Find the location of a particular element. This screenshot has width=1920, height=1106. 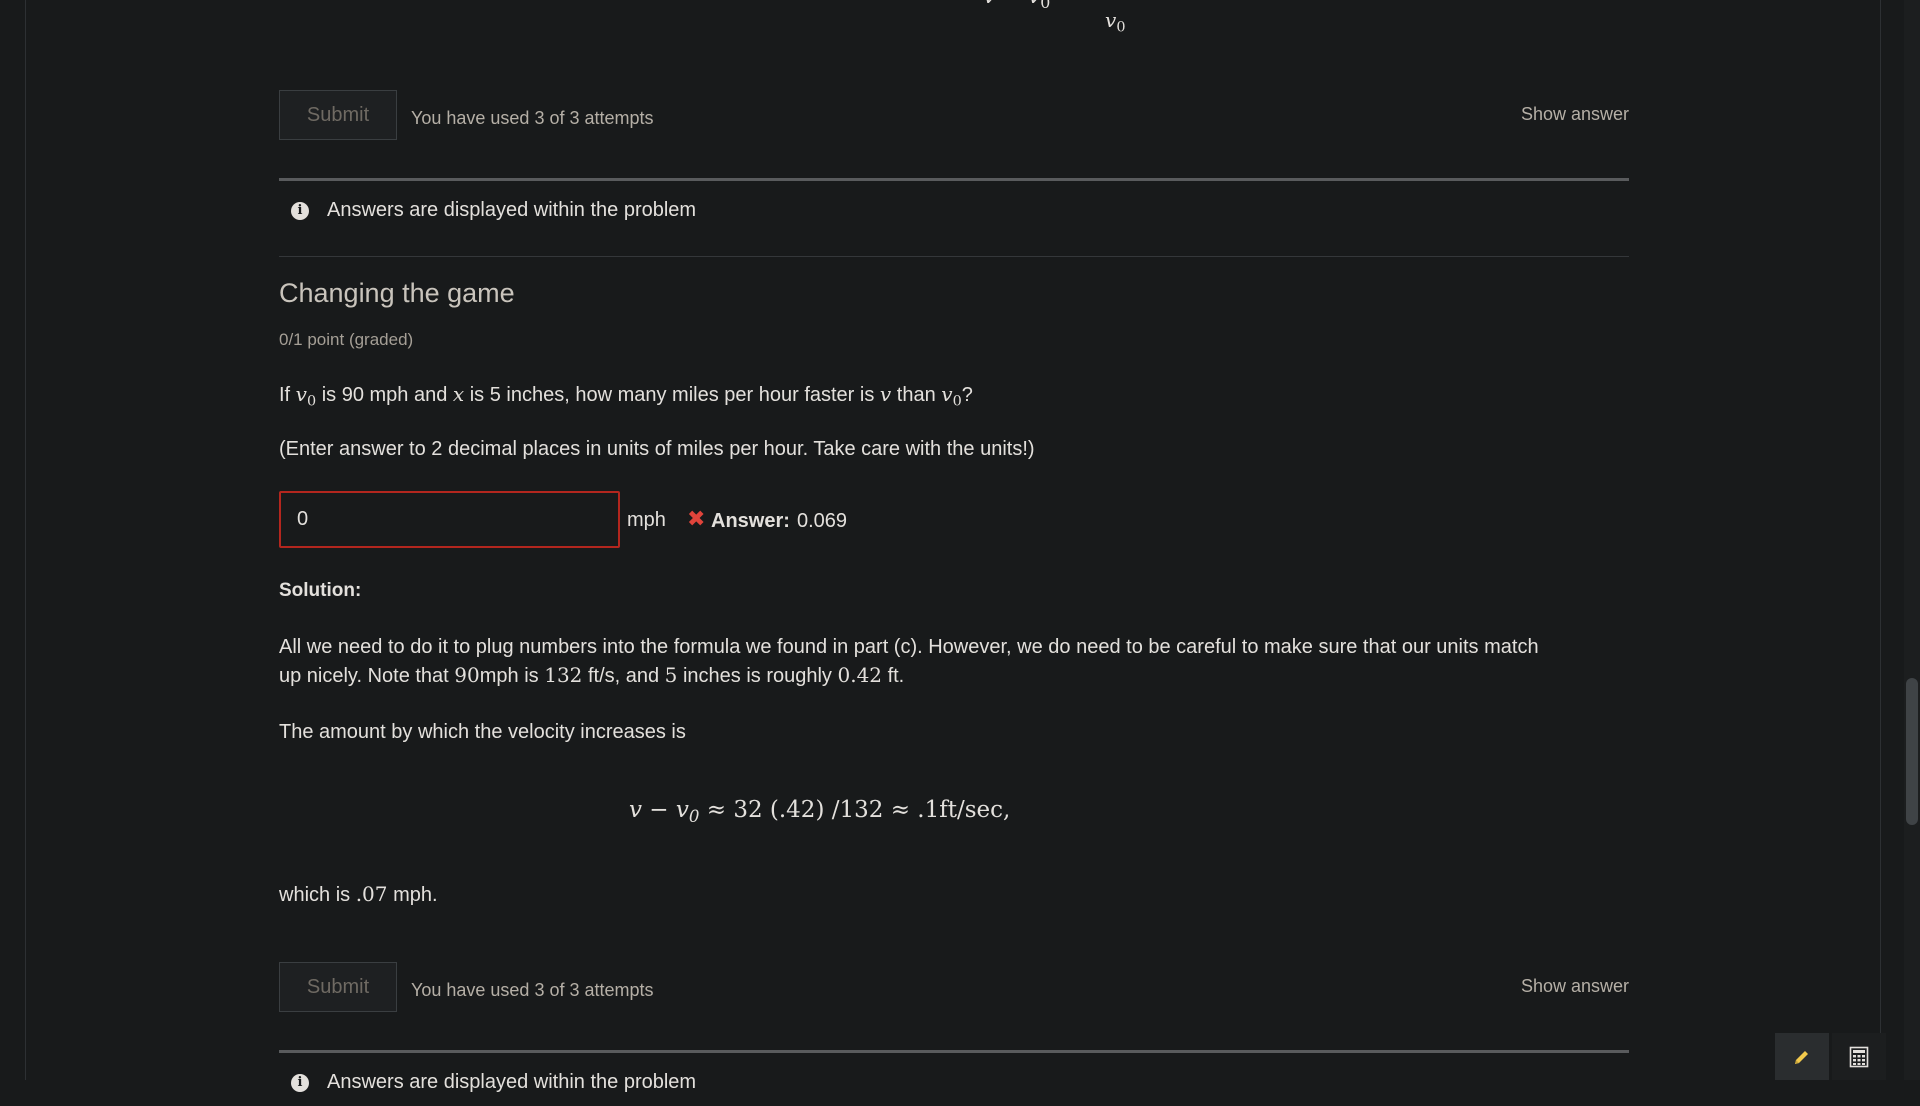

math-number: 90 is located at coordinates (467, 675).